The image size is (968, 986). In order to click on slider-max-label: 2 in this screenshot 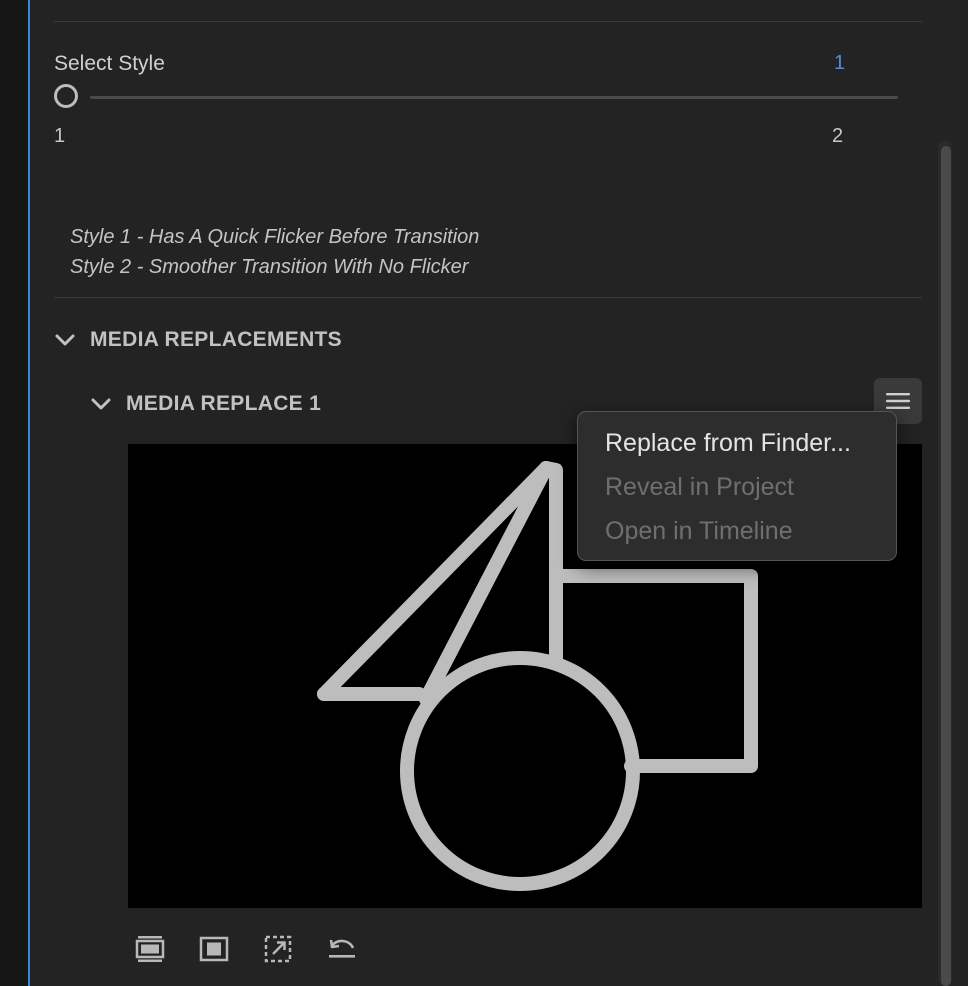, I will do `click(838, 136)`.